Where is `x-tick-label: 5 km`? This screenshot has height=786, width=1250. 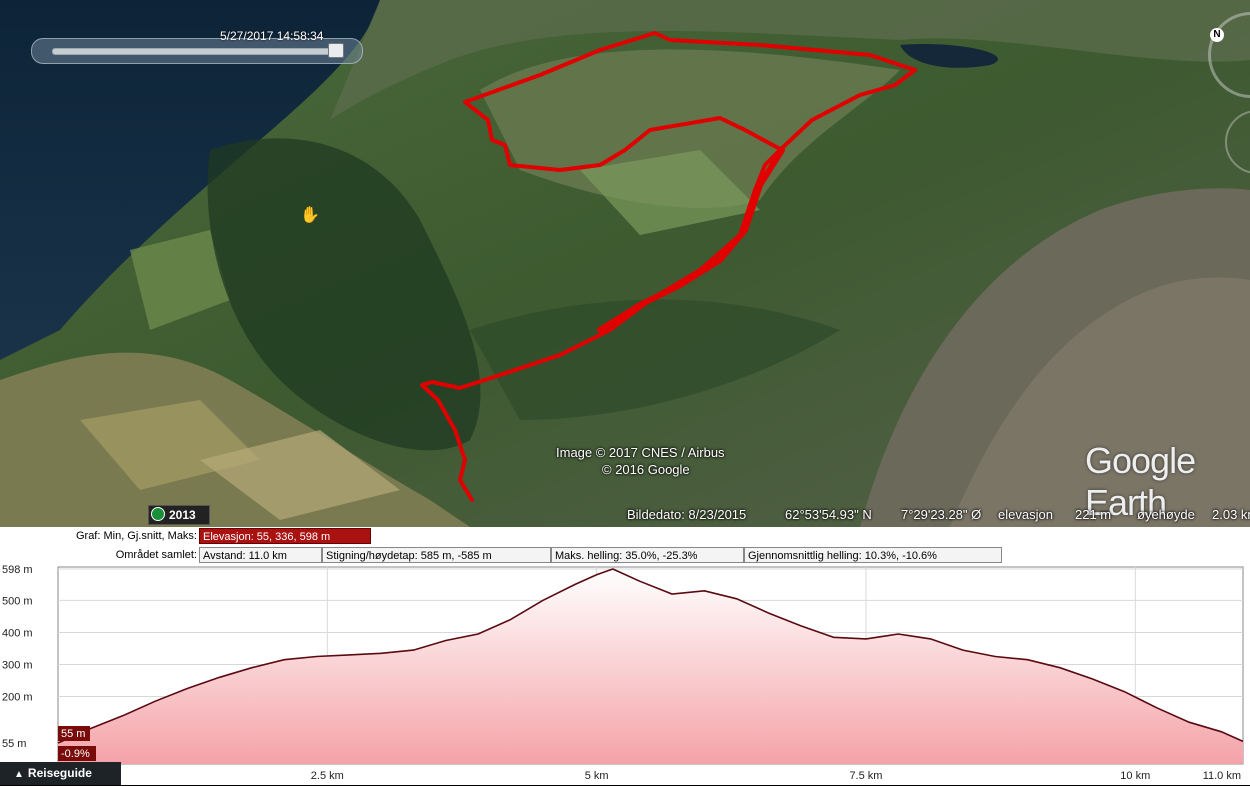 x-tick-label: 5 km is located at coordinates (597, 776).